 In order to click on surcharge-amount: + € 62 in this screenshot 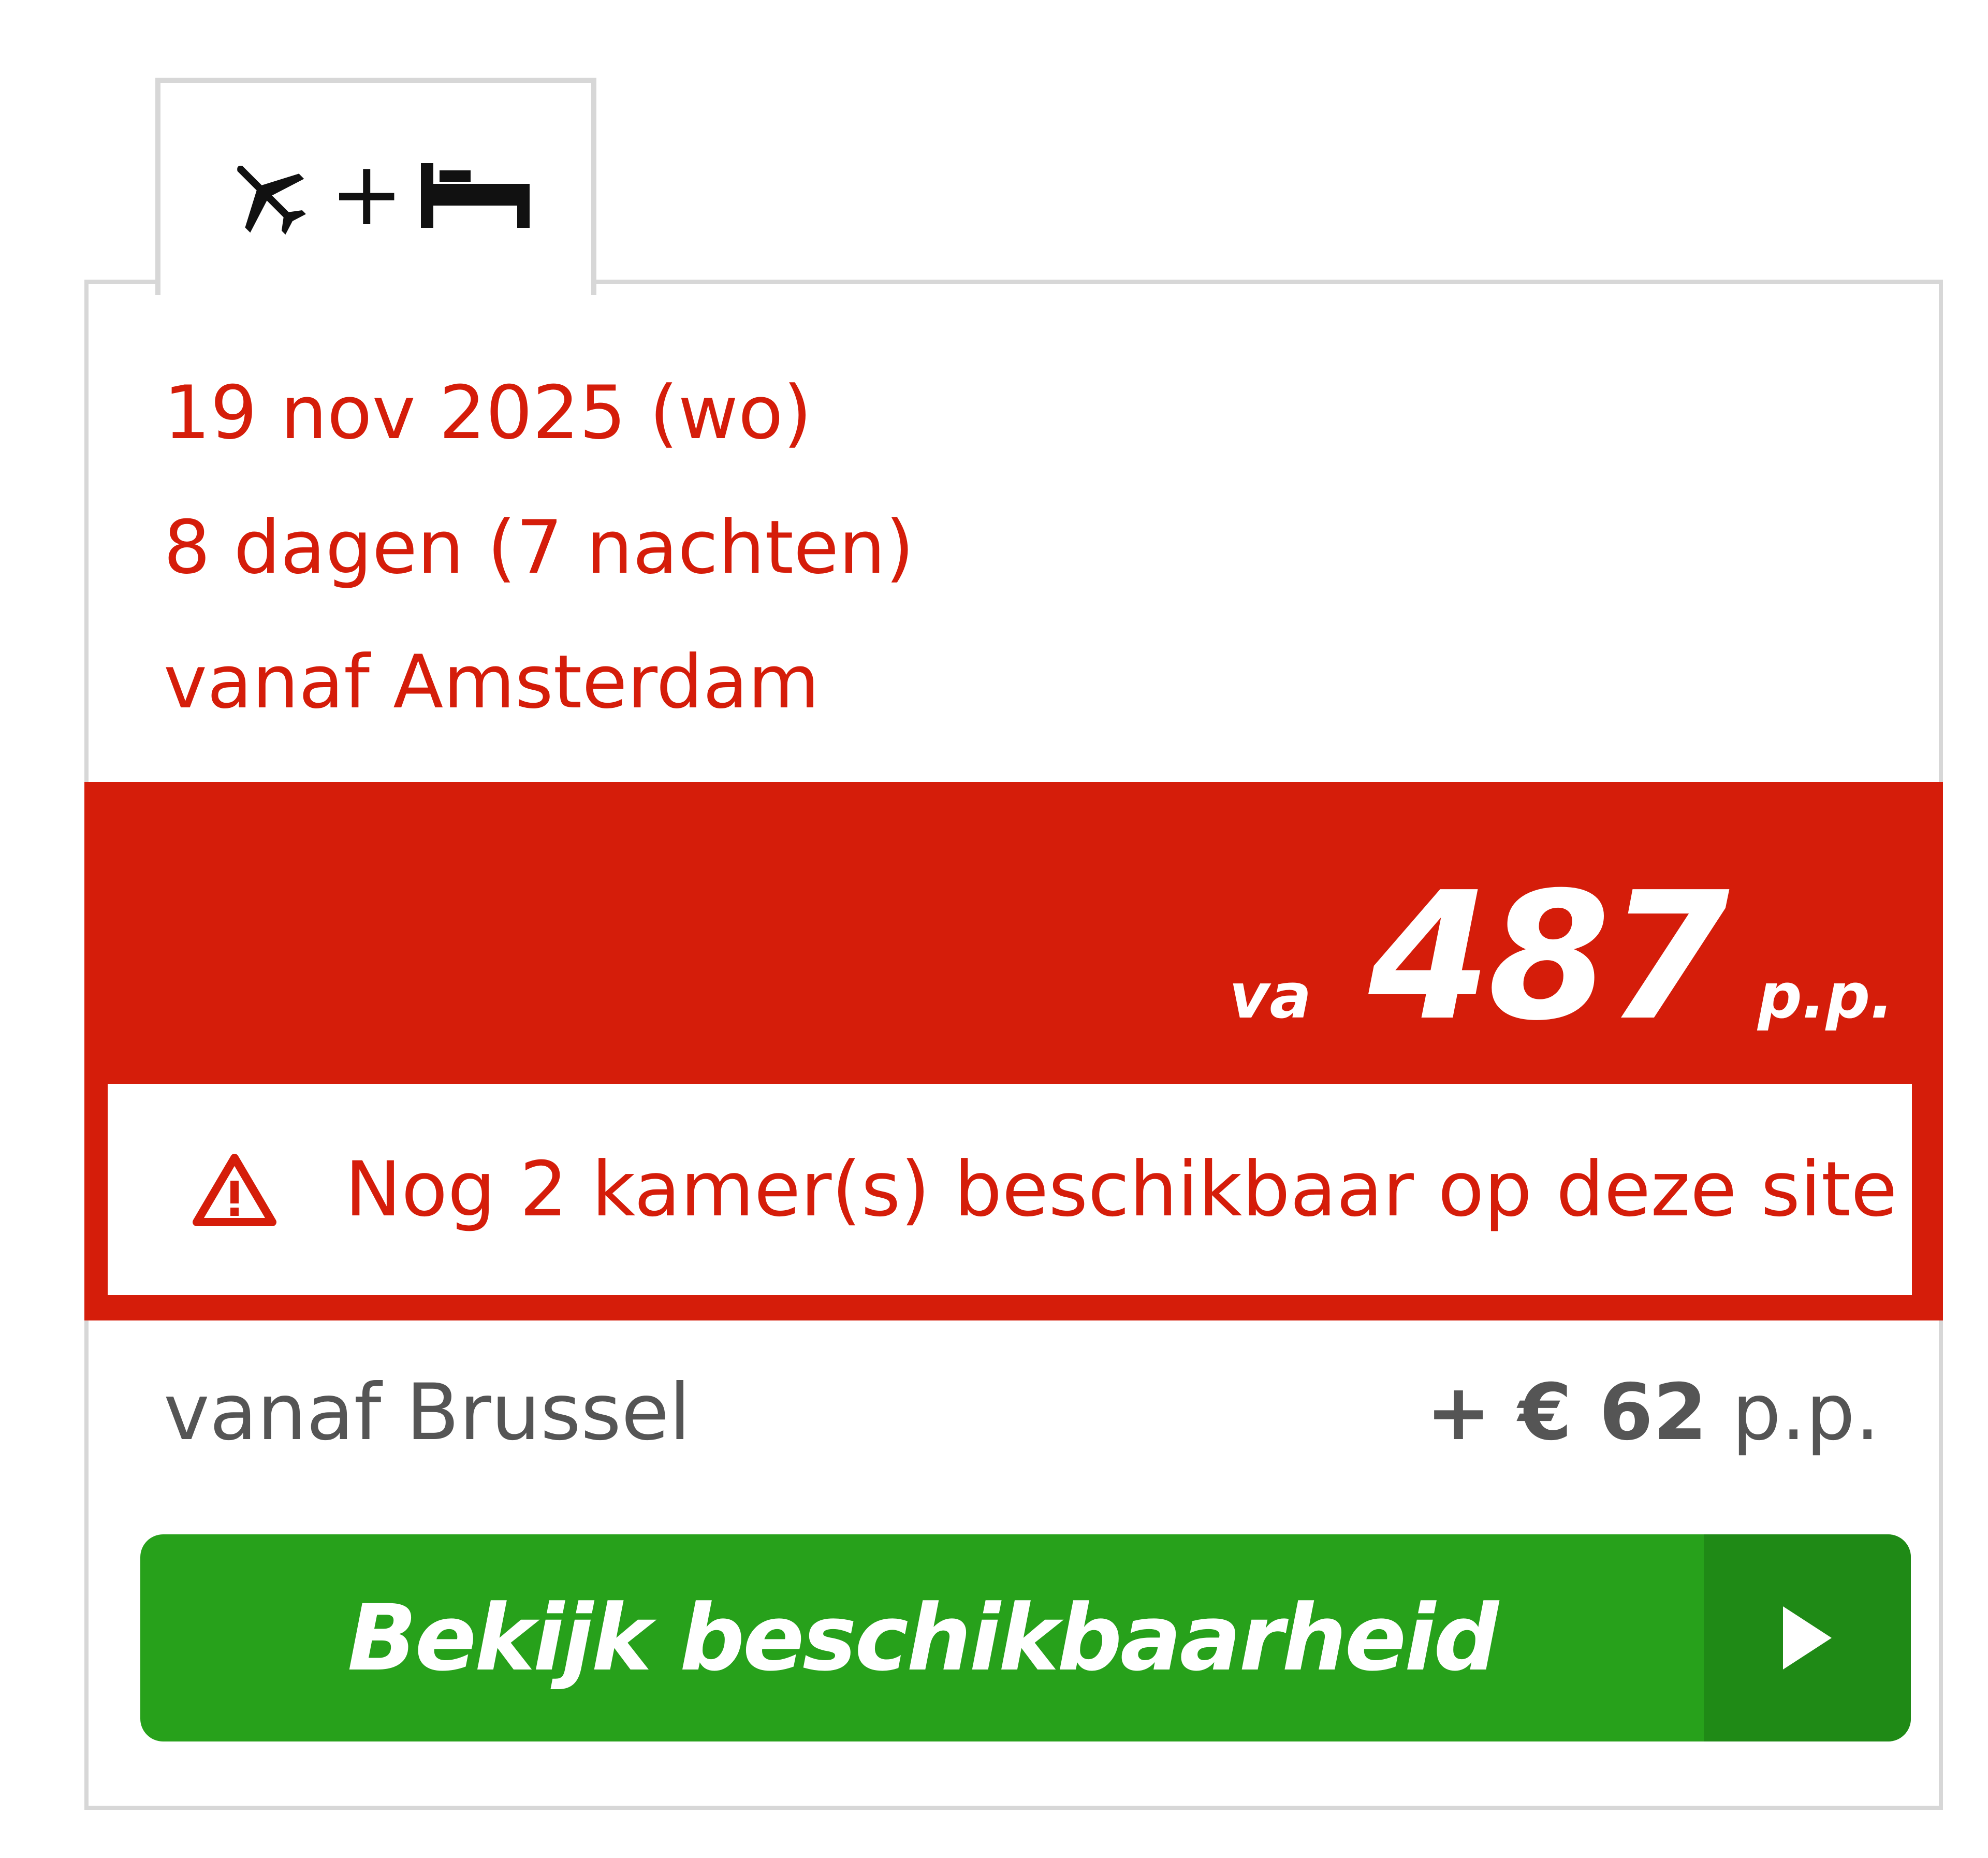, I will do `click(1566, 1413)`.